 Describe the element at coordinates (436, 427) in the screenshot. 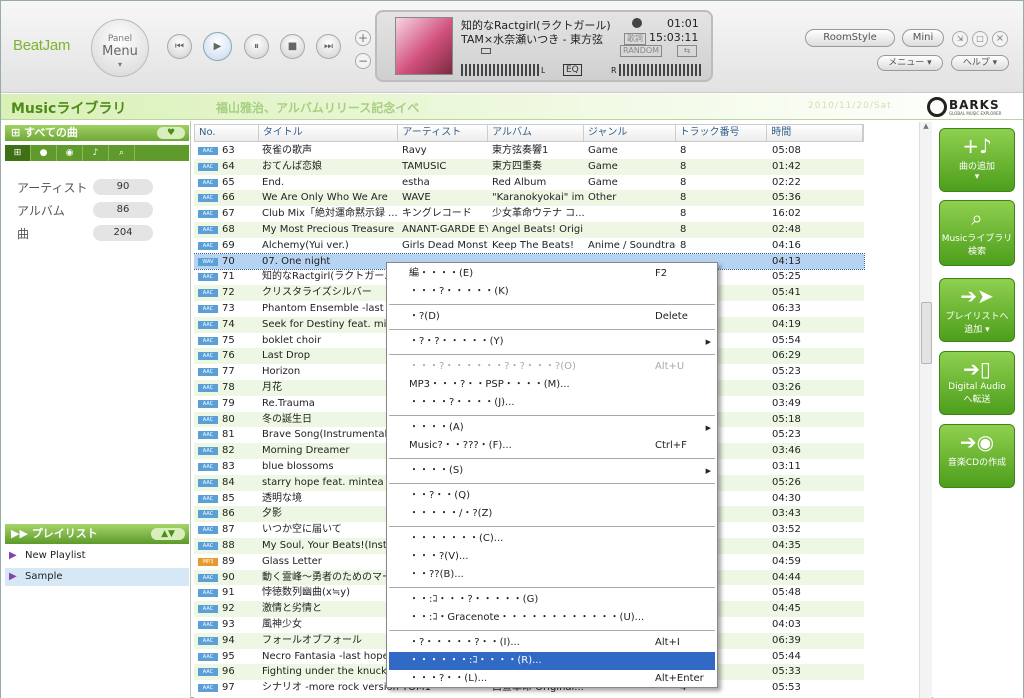

I see `menu-item-label: ・・・・(A)` at that location.